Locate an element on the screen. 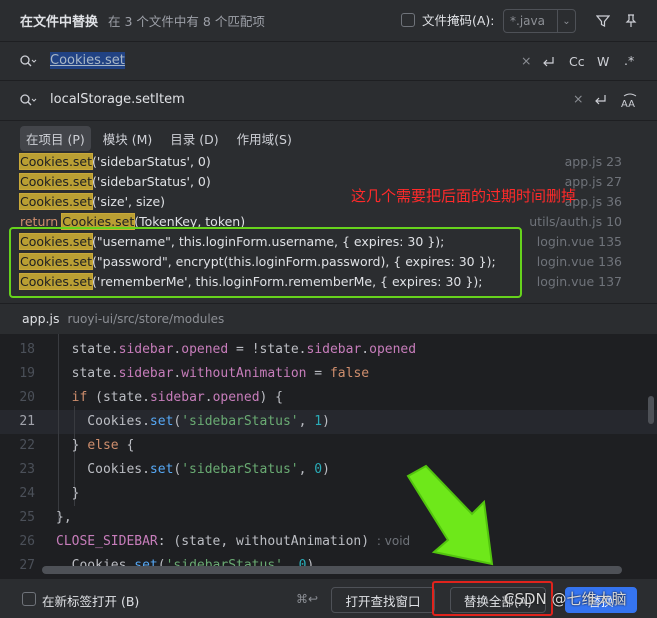 The height and width of the screenshot is (618, 657). file-mask-label: 文件掩码(A): is located at coordinates (458, 20).